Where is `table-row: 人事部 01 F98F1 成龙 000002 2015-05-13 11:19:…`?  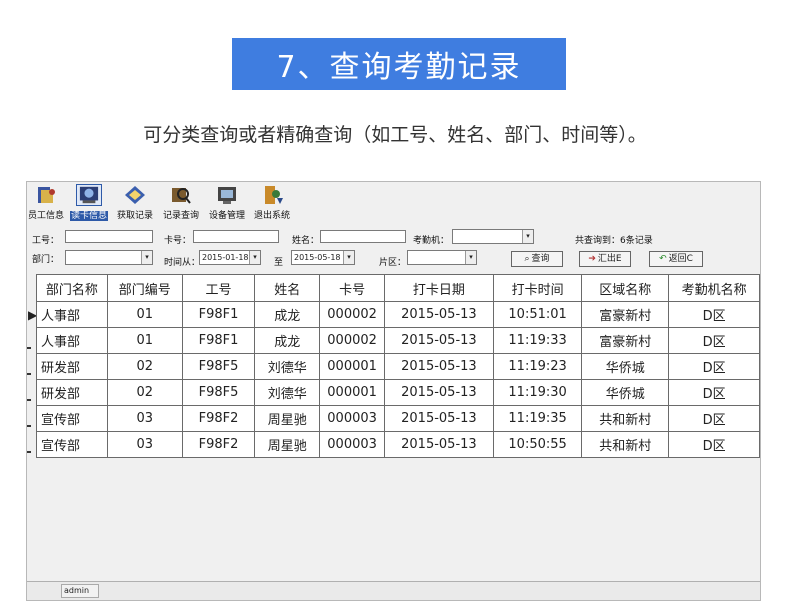 table-row: 人事部 01 F98F1 成龙 000002 2015-05-13 11:19:… is located at coordinates (398, 340).